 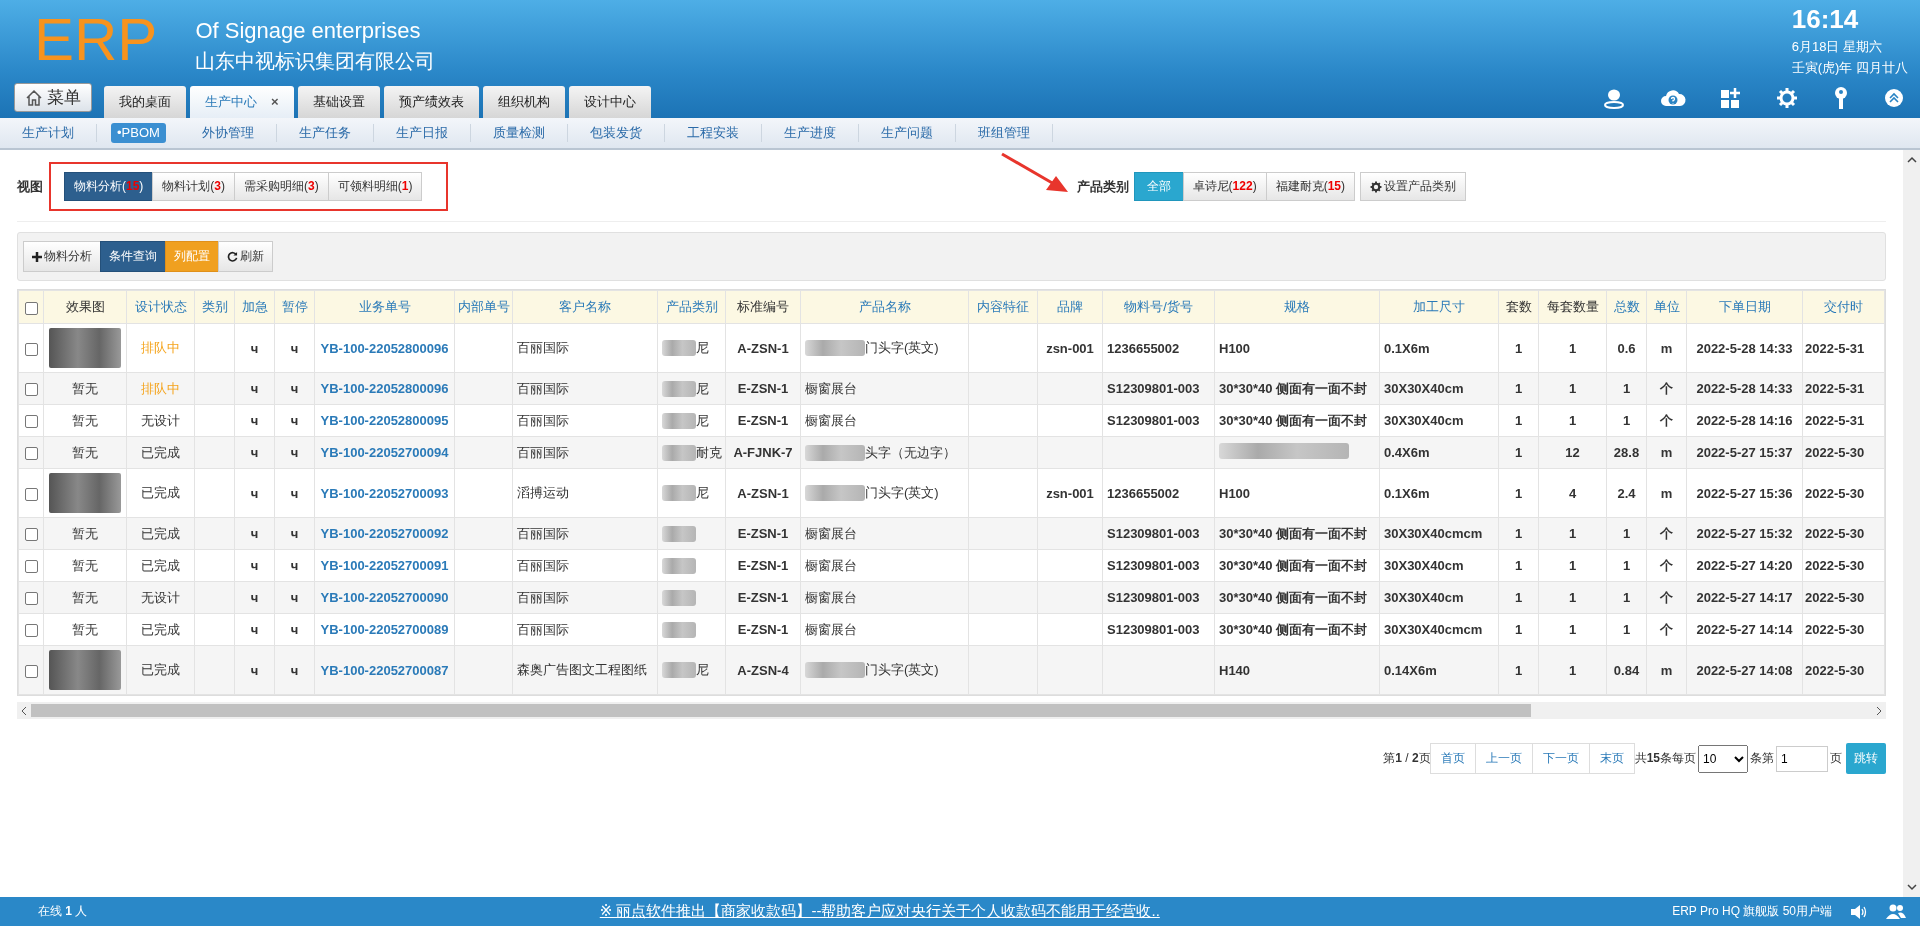 What do you see at coordinates (713, 133) in the screenshot?
I see `subnav-item: 工程安装` at bounding box center [713, 133].